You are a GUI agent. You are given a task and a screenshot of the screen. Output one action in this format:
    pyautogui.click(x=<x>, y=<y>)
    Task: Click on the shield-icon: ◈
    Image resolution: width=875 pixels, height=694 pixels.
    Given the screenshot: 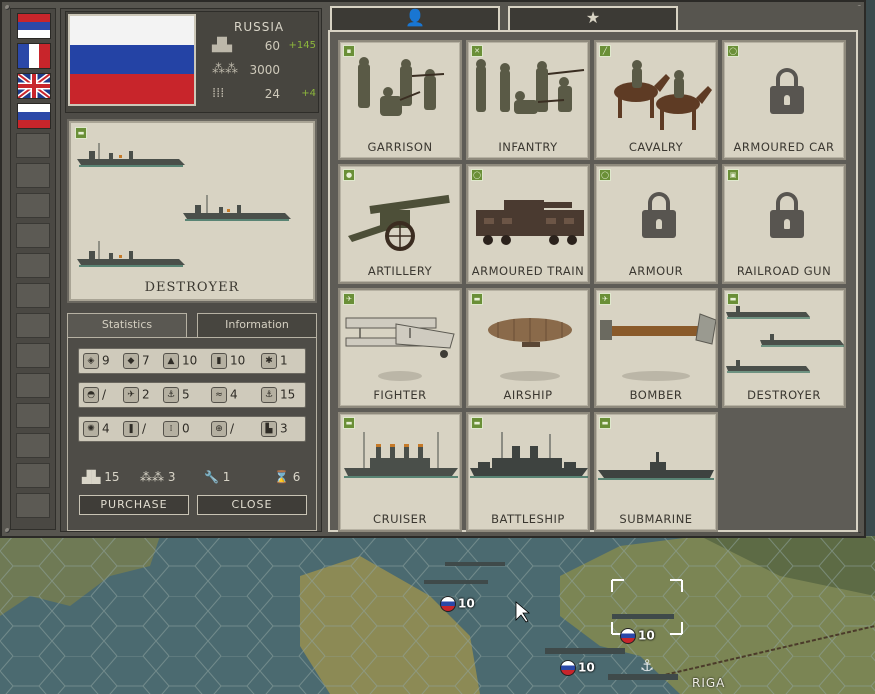 What is the action you would take?
    pyautogui.click(x=91, y=361)
    